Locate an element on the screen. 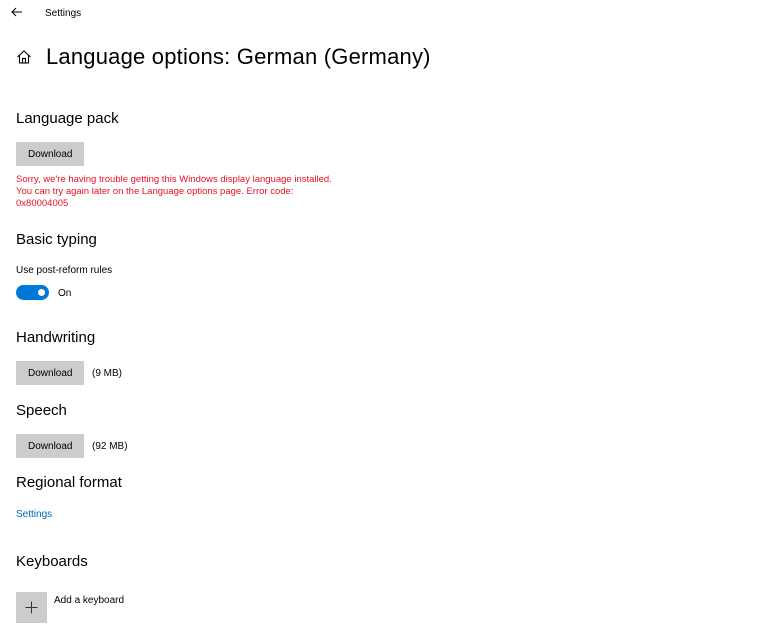  plus-icon is located at coordinates (31, 607).